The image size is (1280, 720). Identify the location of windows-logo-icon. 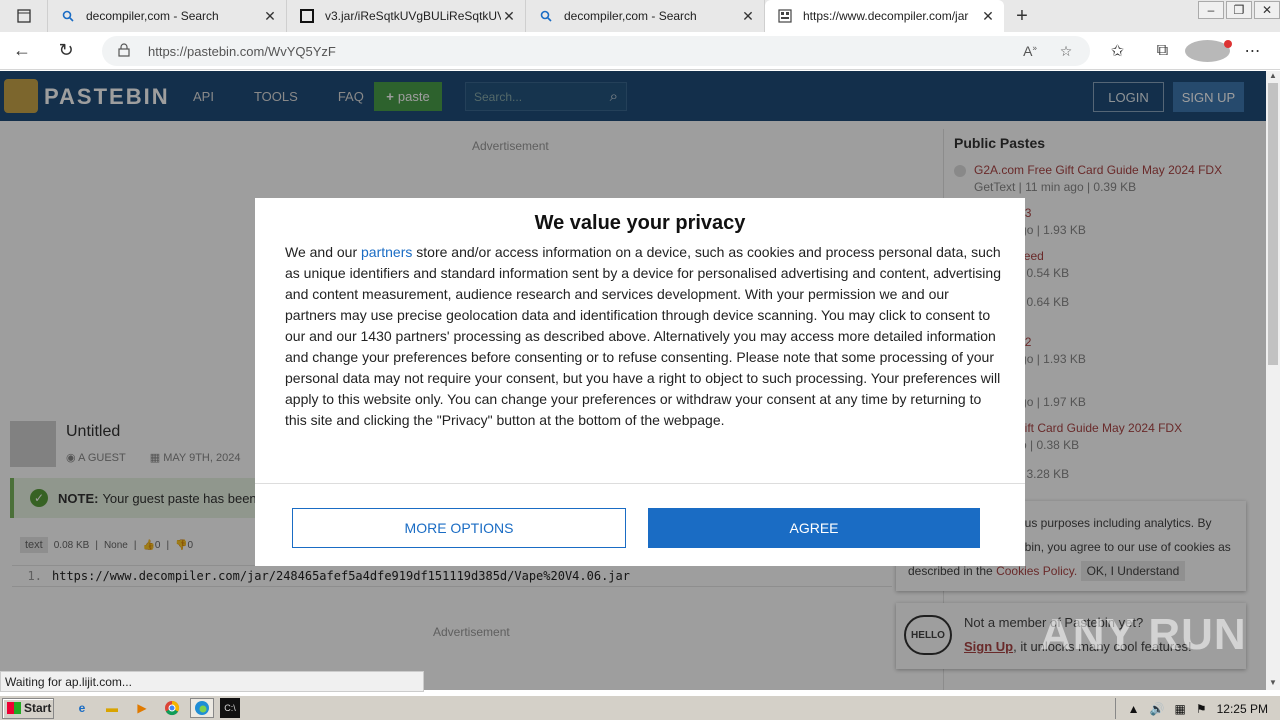
(14, 708).